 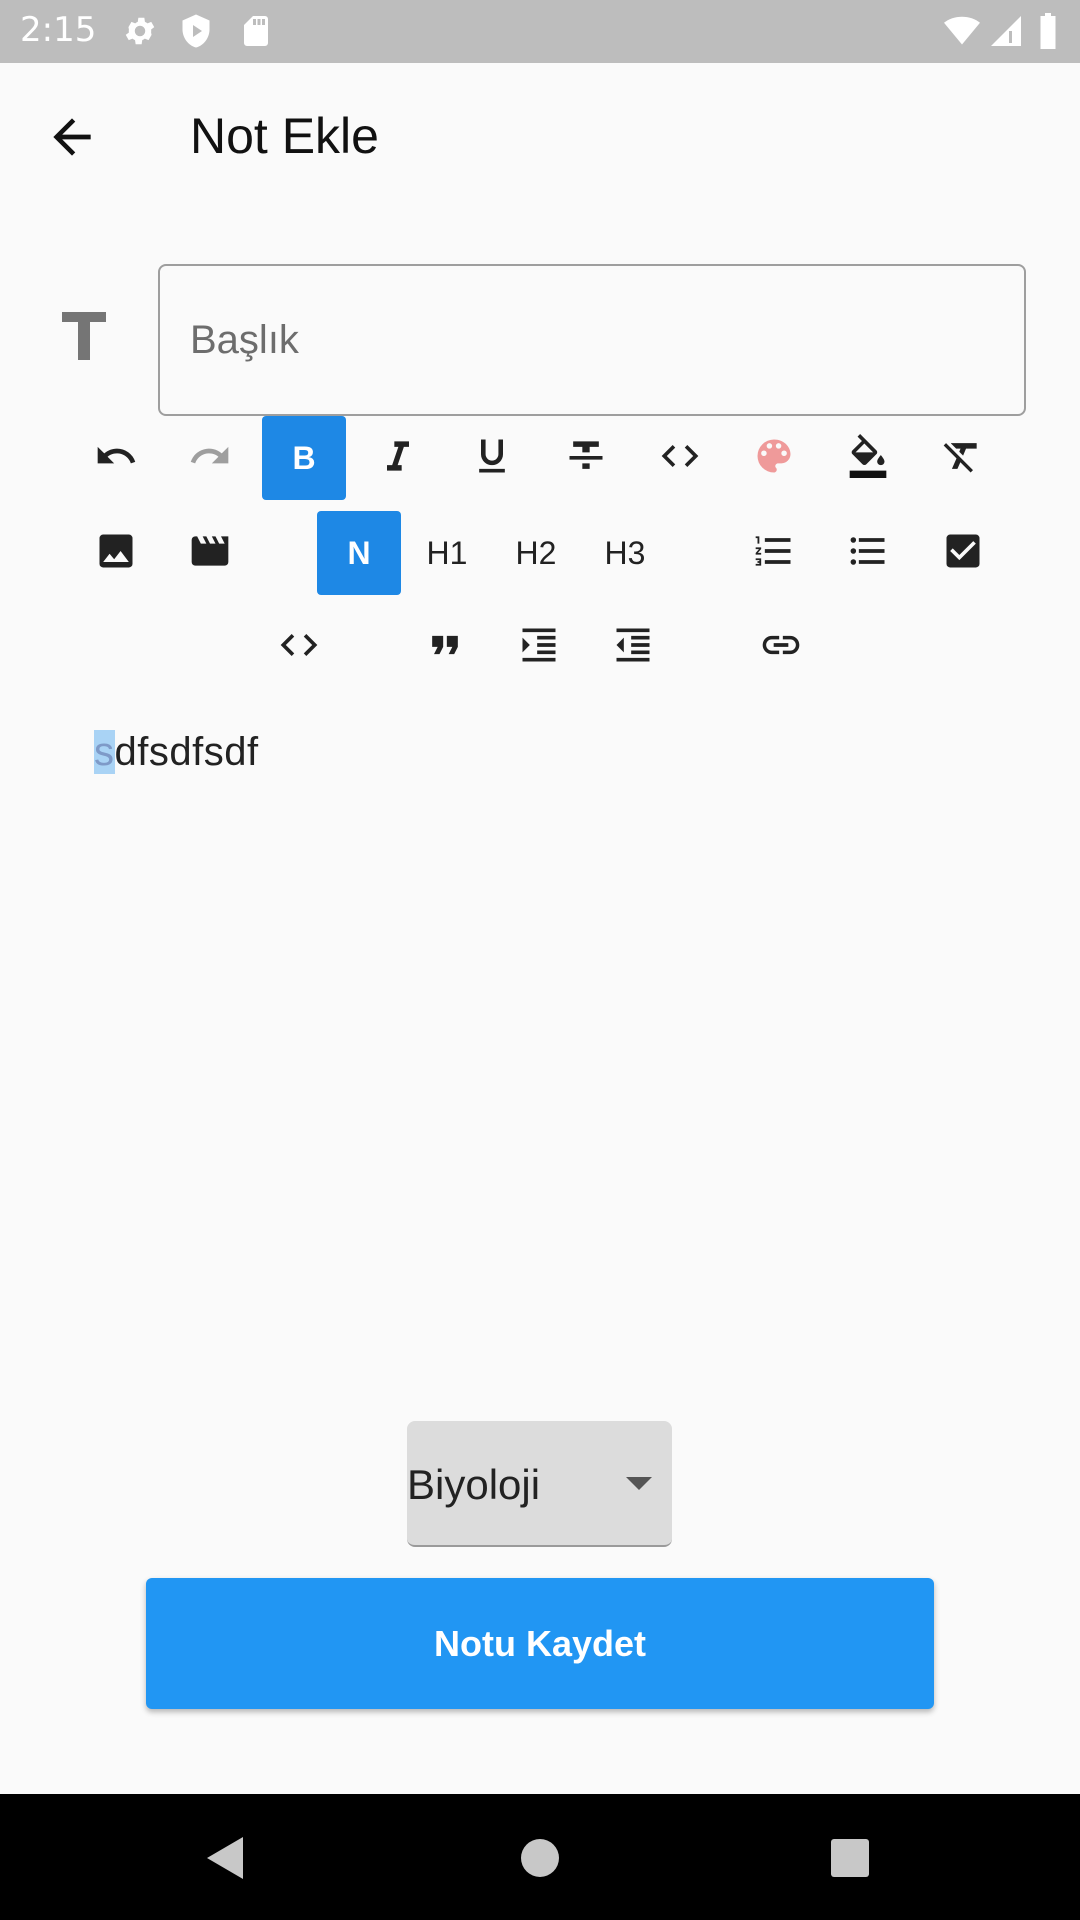 What do you see at coordinates (84, 336) in the screenshot?
I see `text-t-icon` at bounding box center [84, 336].